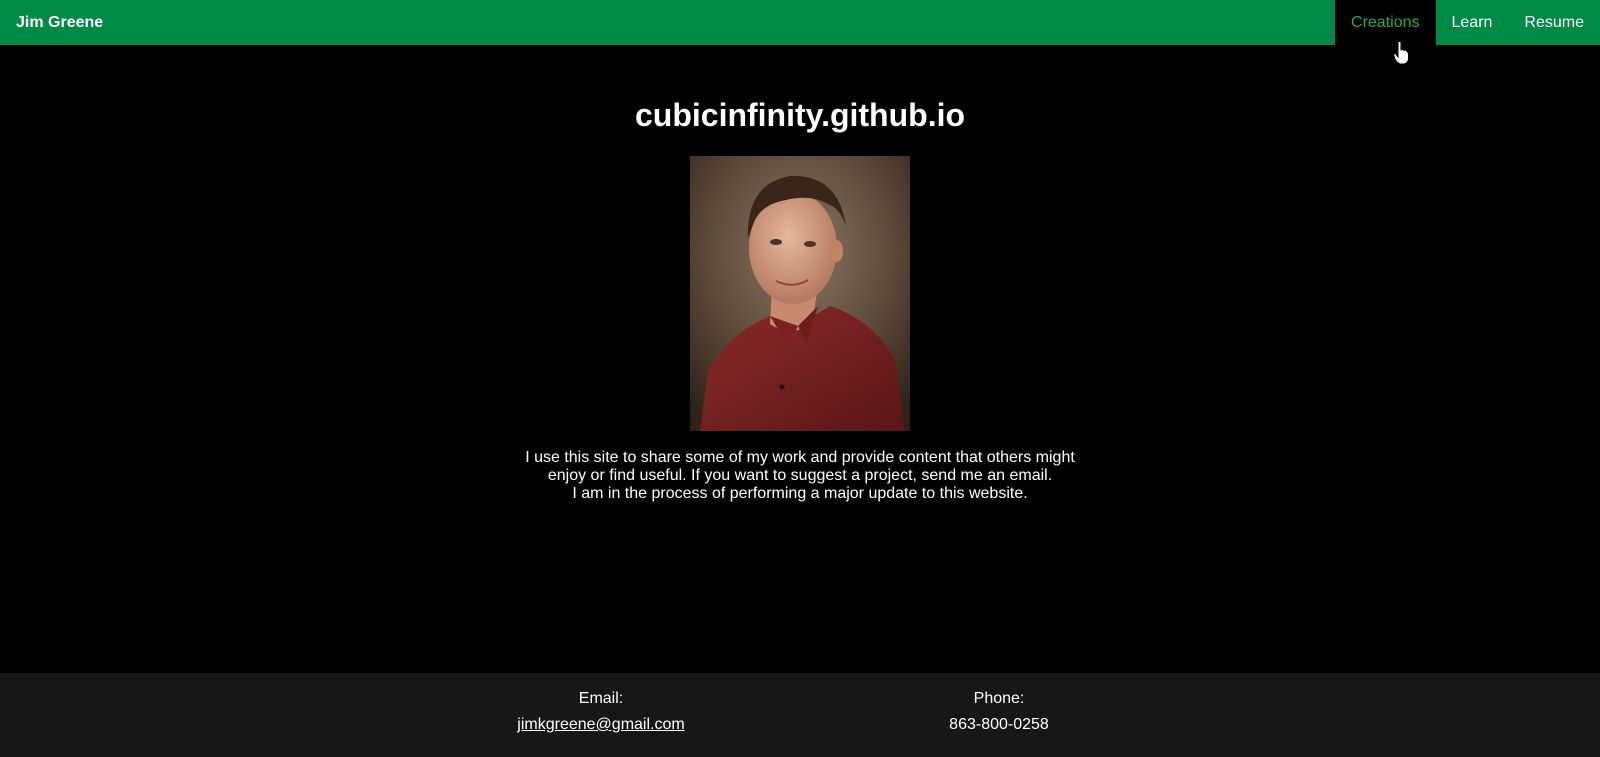 The width and height of the screenshot is (1600, 757). What do you see at coordinates (601, 712) in the screenshot?
I see `footer-email: Email: jimkgreene@gmail.com` at bounding box center [601, 712].